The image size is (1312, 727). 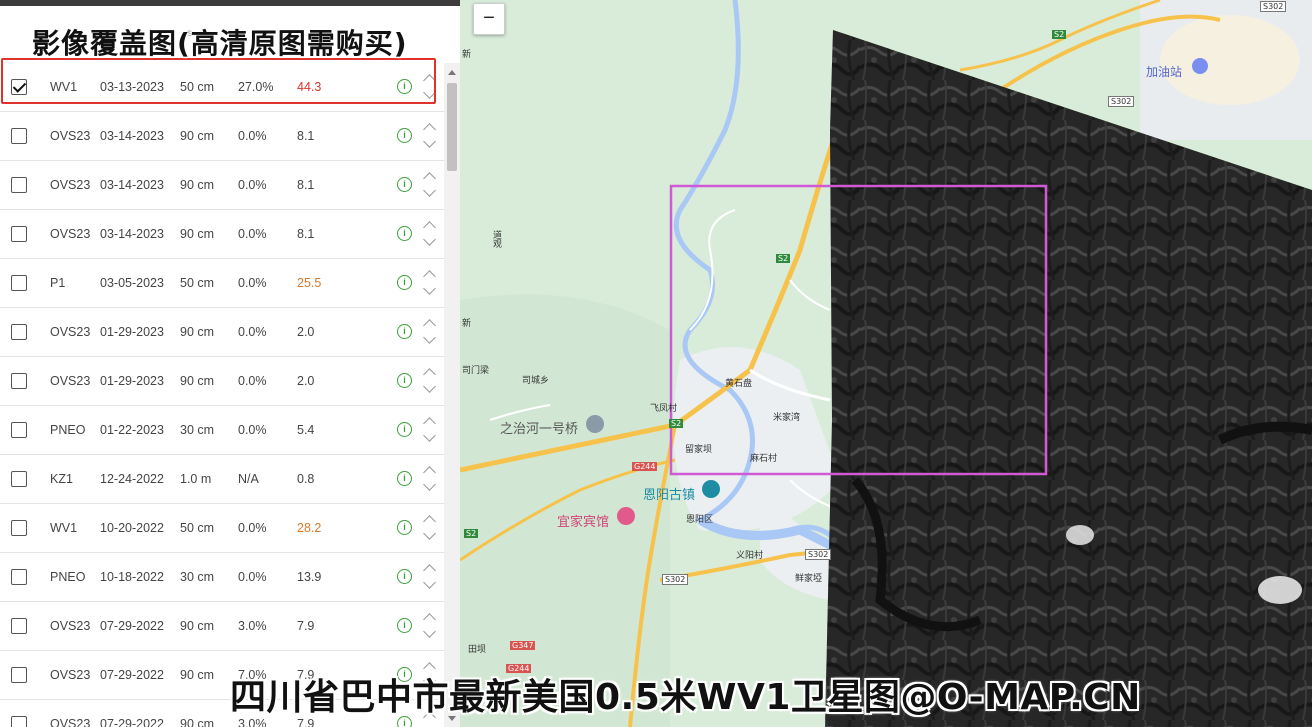 I want to click on shield-g347: G347, so click(x=523, y=645).